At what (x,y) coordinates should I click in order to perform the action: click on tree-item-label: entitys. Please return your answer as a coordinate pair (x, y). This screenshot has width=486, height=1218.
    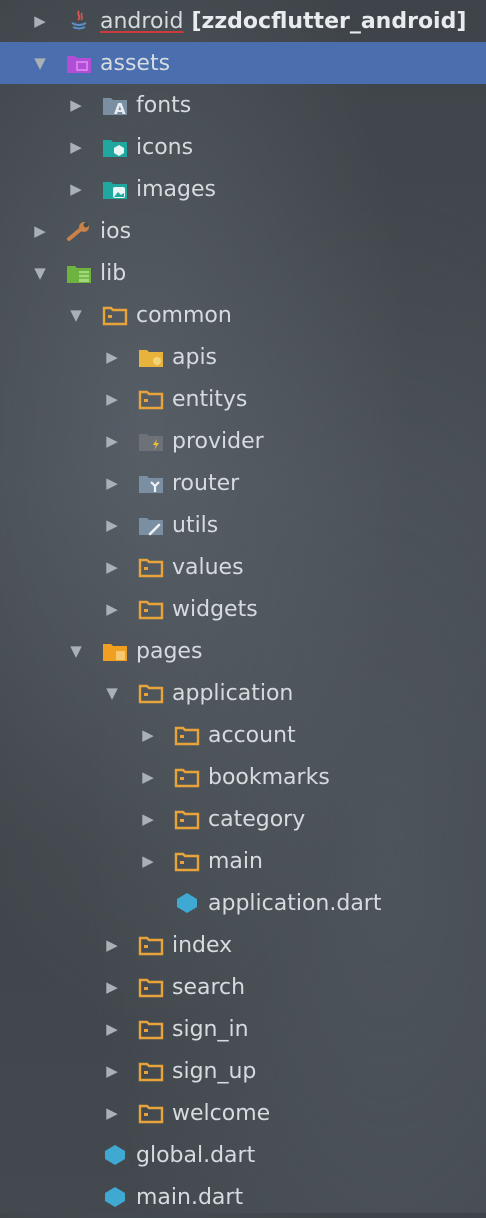
    Looking at the image, I should click on (210, 399).